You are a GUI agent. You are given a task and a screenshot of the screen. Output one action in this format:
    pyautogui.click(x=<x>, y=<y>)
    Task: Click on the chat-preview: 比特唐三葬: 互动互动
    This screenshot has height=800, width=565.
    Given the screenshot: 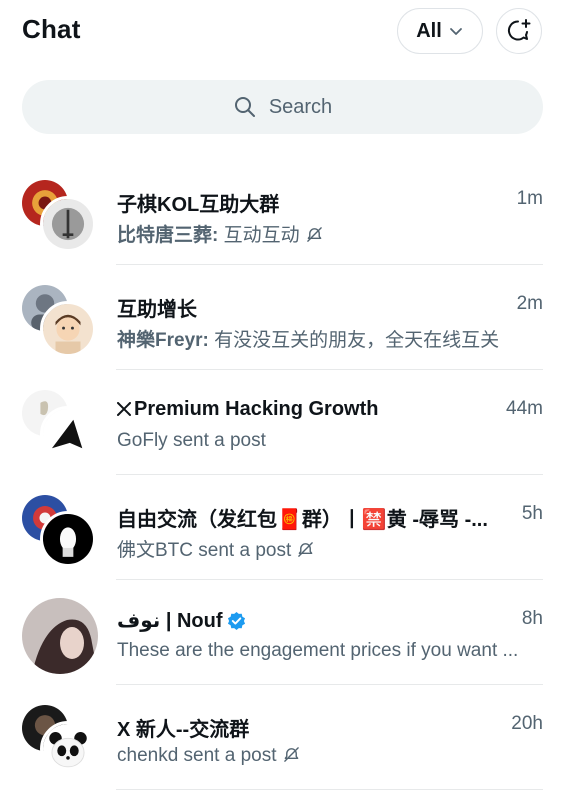 What is the action you would take?
    pyautogui.click(x=329, y=233)
    